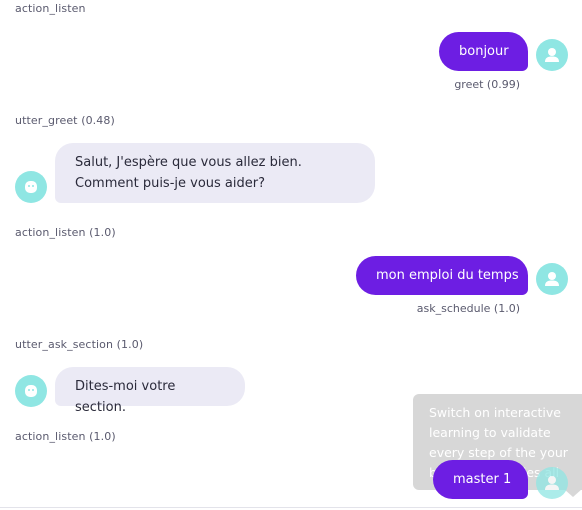 This screenshot has height=510, width=582. What do you see at coordinates (65, 120) in the screenshot?
I see `action-label: utter_greet (0.48)` at bounding box center [65, 120].